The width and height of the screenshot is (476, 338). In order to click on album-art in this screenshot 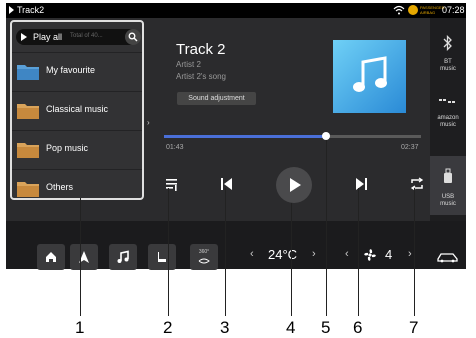, I will do `click(369, 76)`.